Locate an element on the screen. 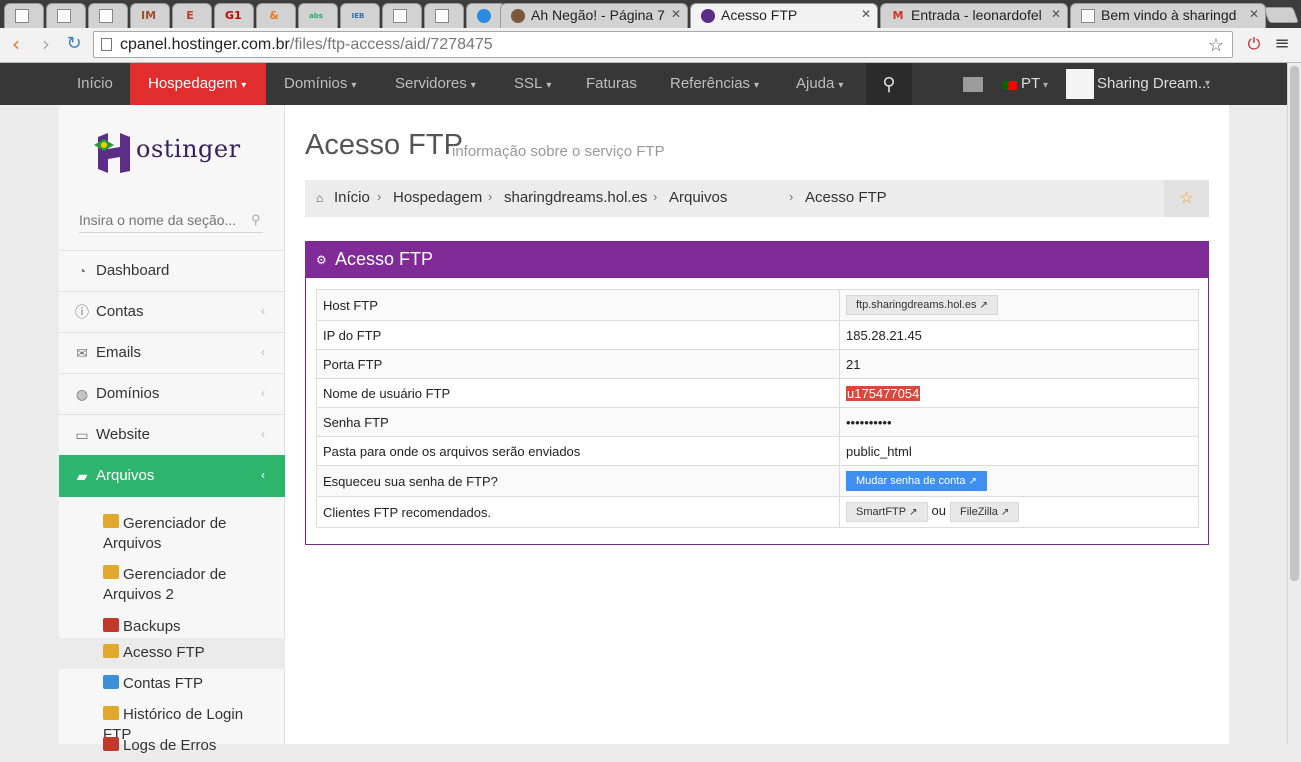  scrollbar-thumb is located at coordinates (1294, 323).